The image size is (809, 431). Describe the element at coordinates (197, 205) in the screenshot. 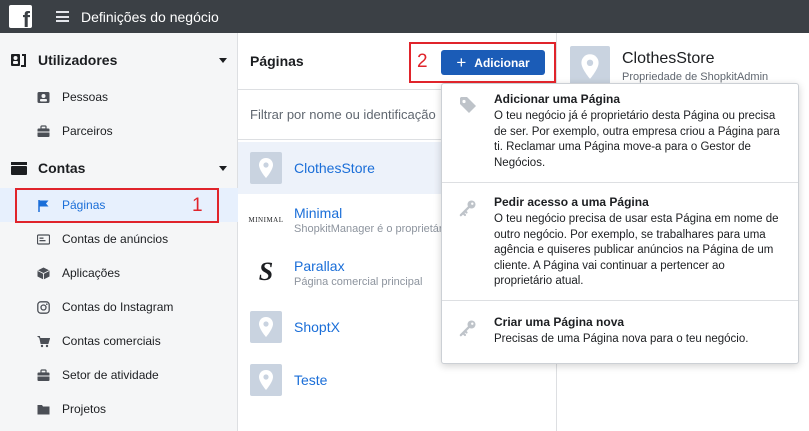

I see `annotation-number-1: 1` at that location.